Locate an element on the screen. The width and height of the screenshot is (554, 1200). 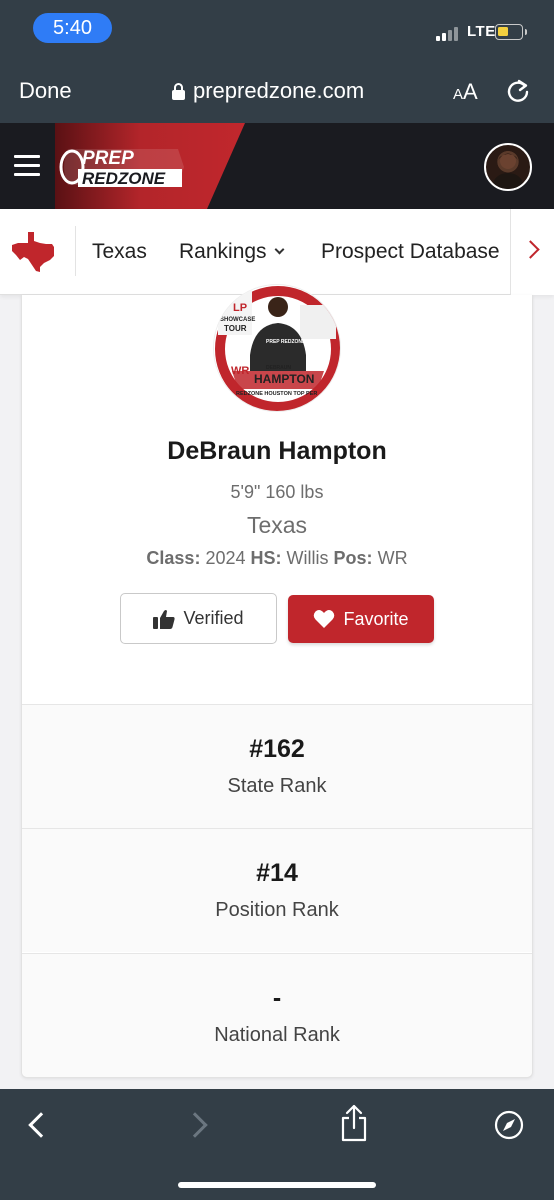
photo-text-first-name: DEBRAUN is located at coordinates (278, 368).